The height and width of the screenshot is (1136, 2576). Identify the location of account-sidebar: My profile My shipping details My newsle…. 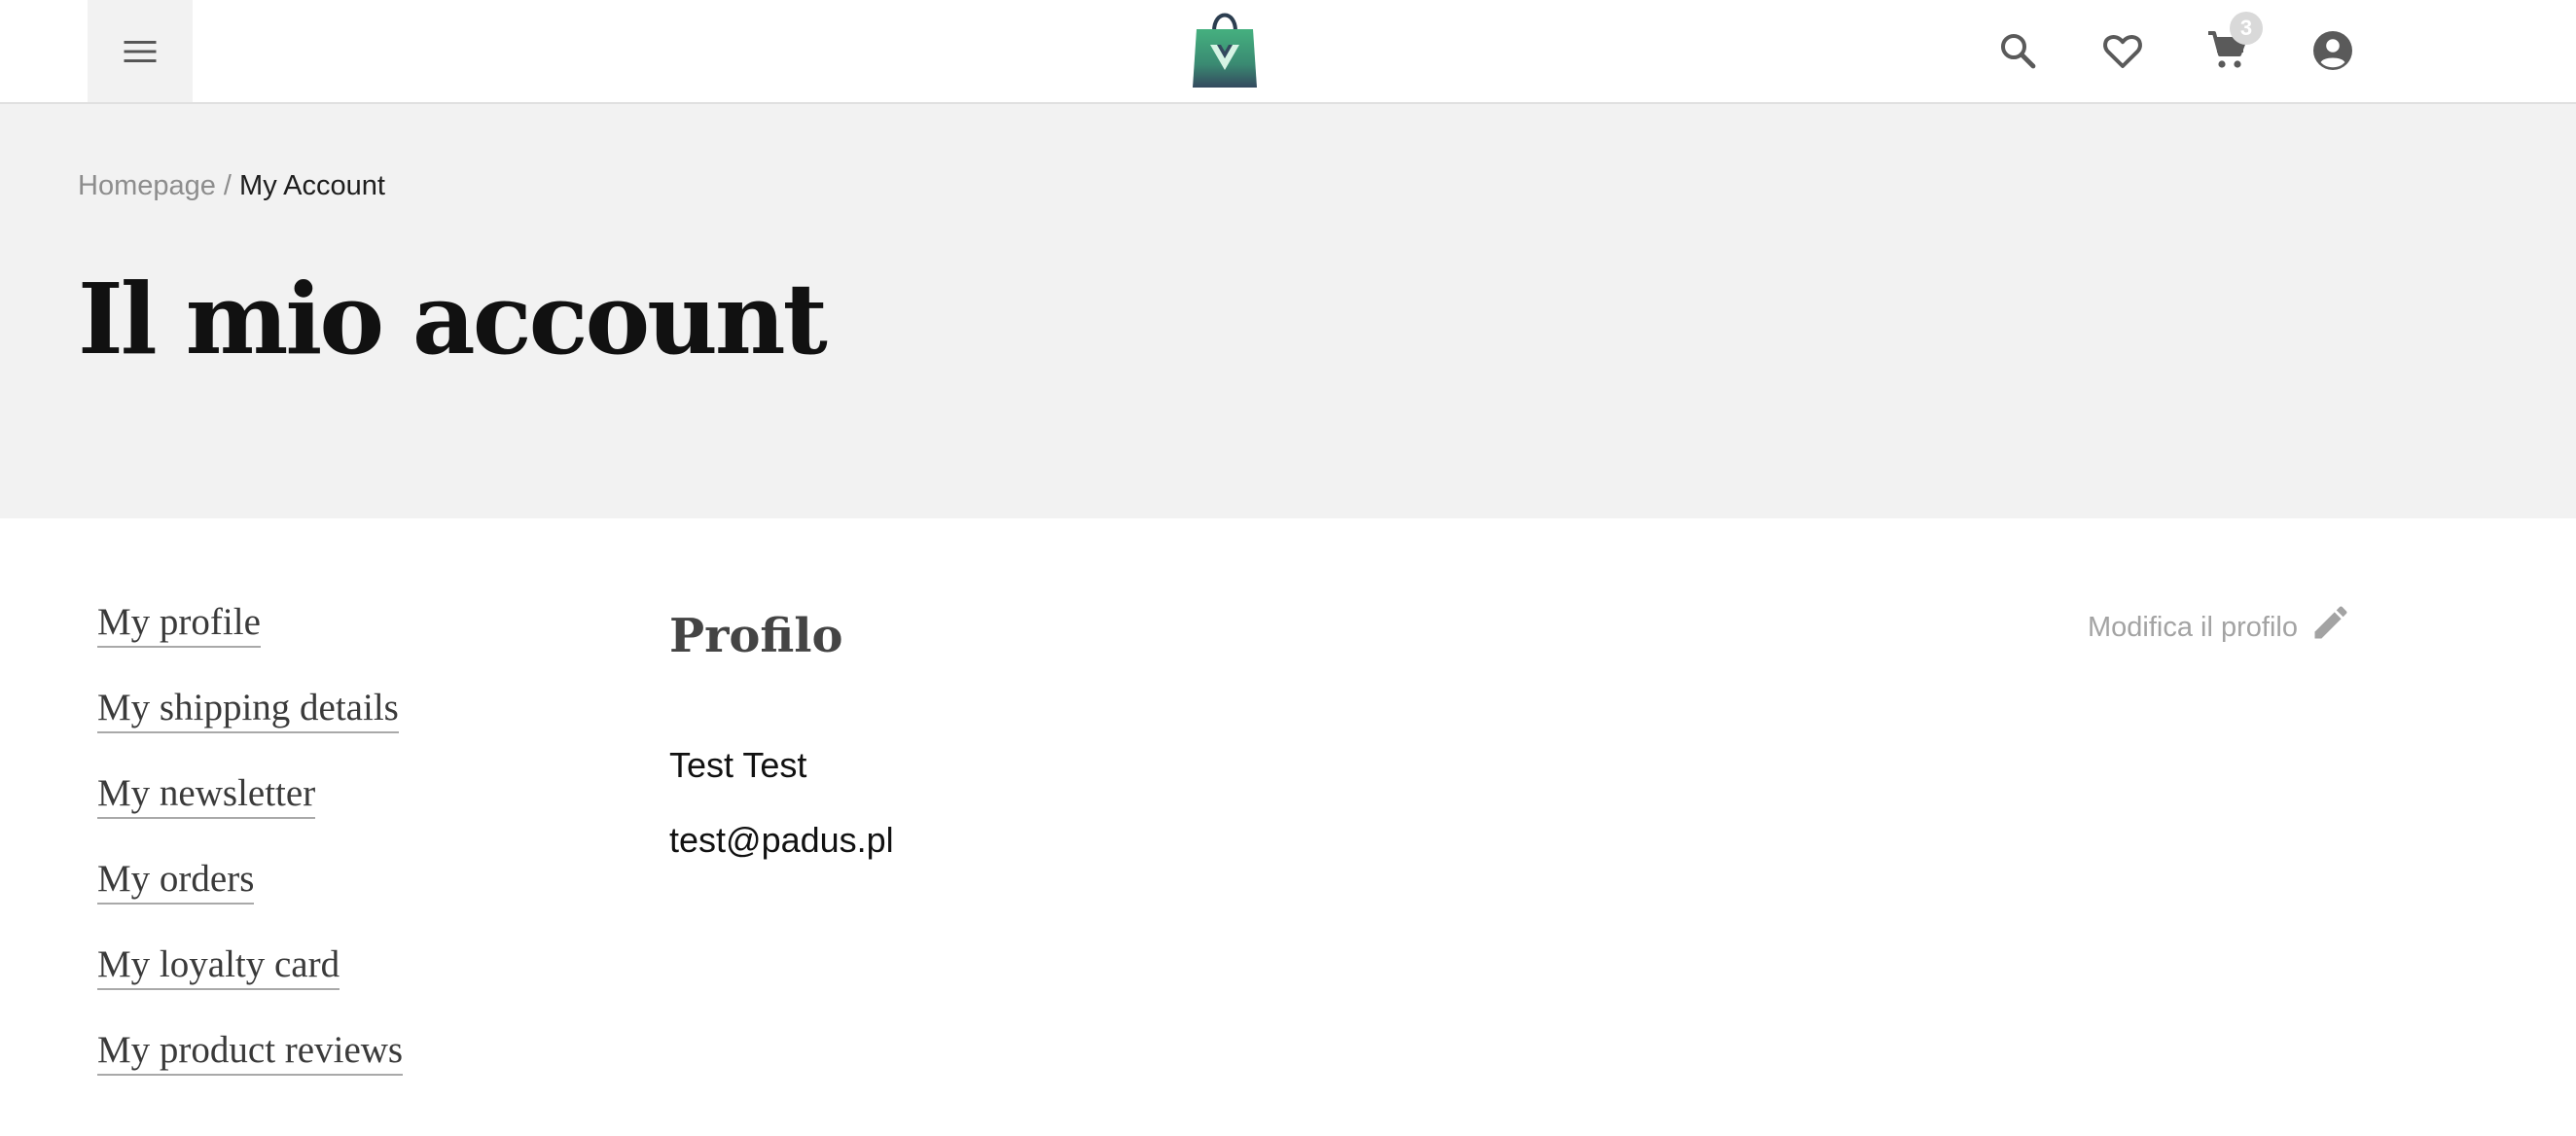
(340, 858).